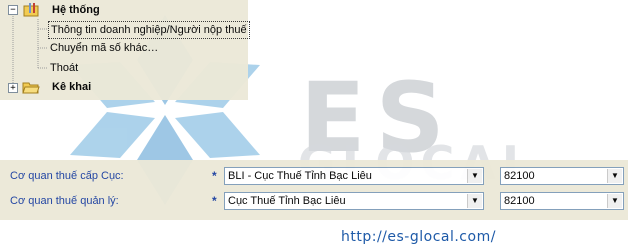 This screenshot has width=644, height=251. Describe the element at coordinates (562, 201) in the screenshot. I see `managing-tax-office-code-select: 82100 ▼` at that location.